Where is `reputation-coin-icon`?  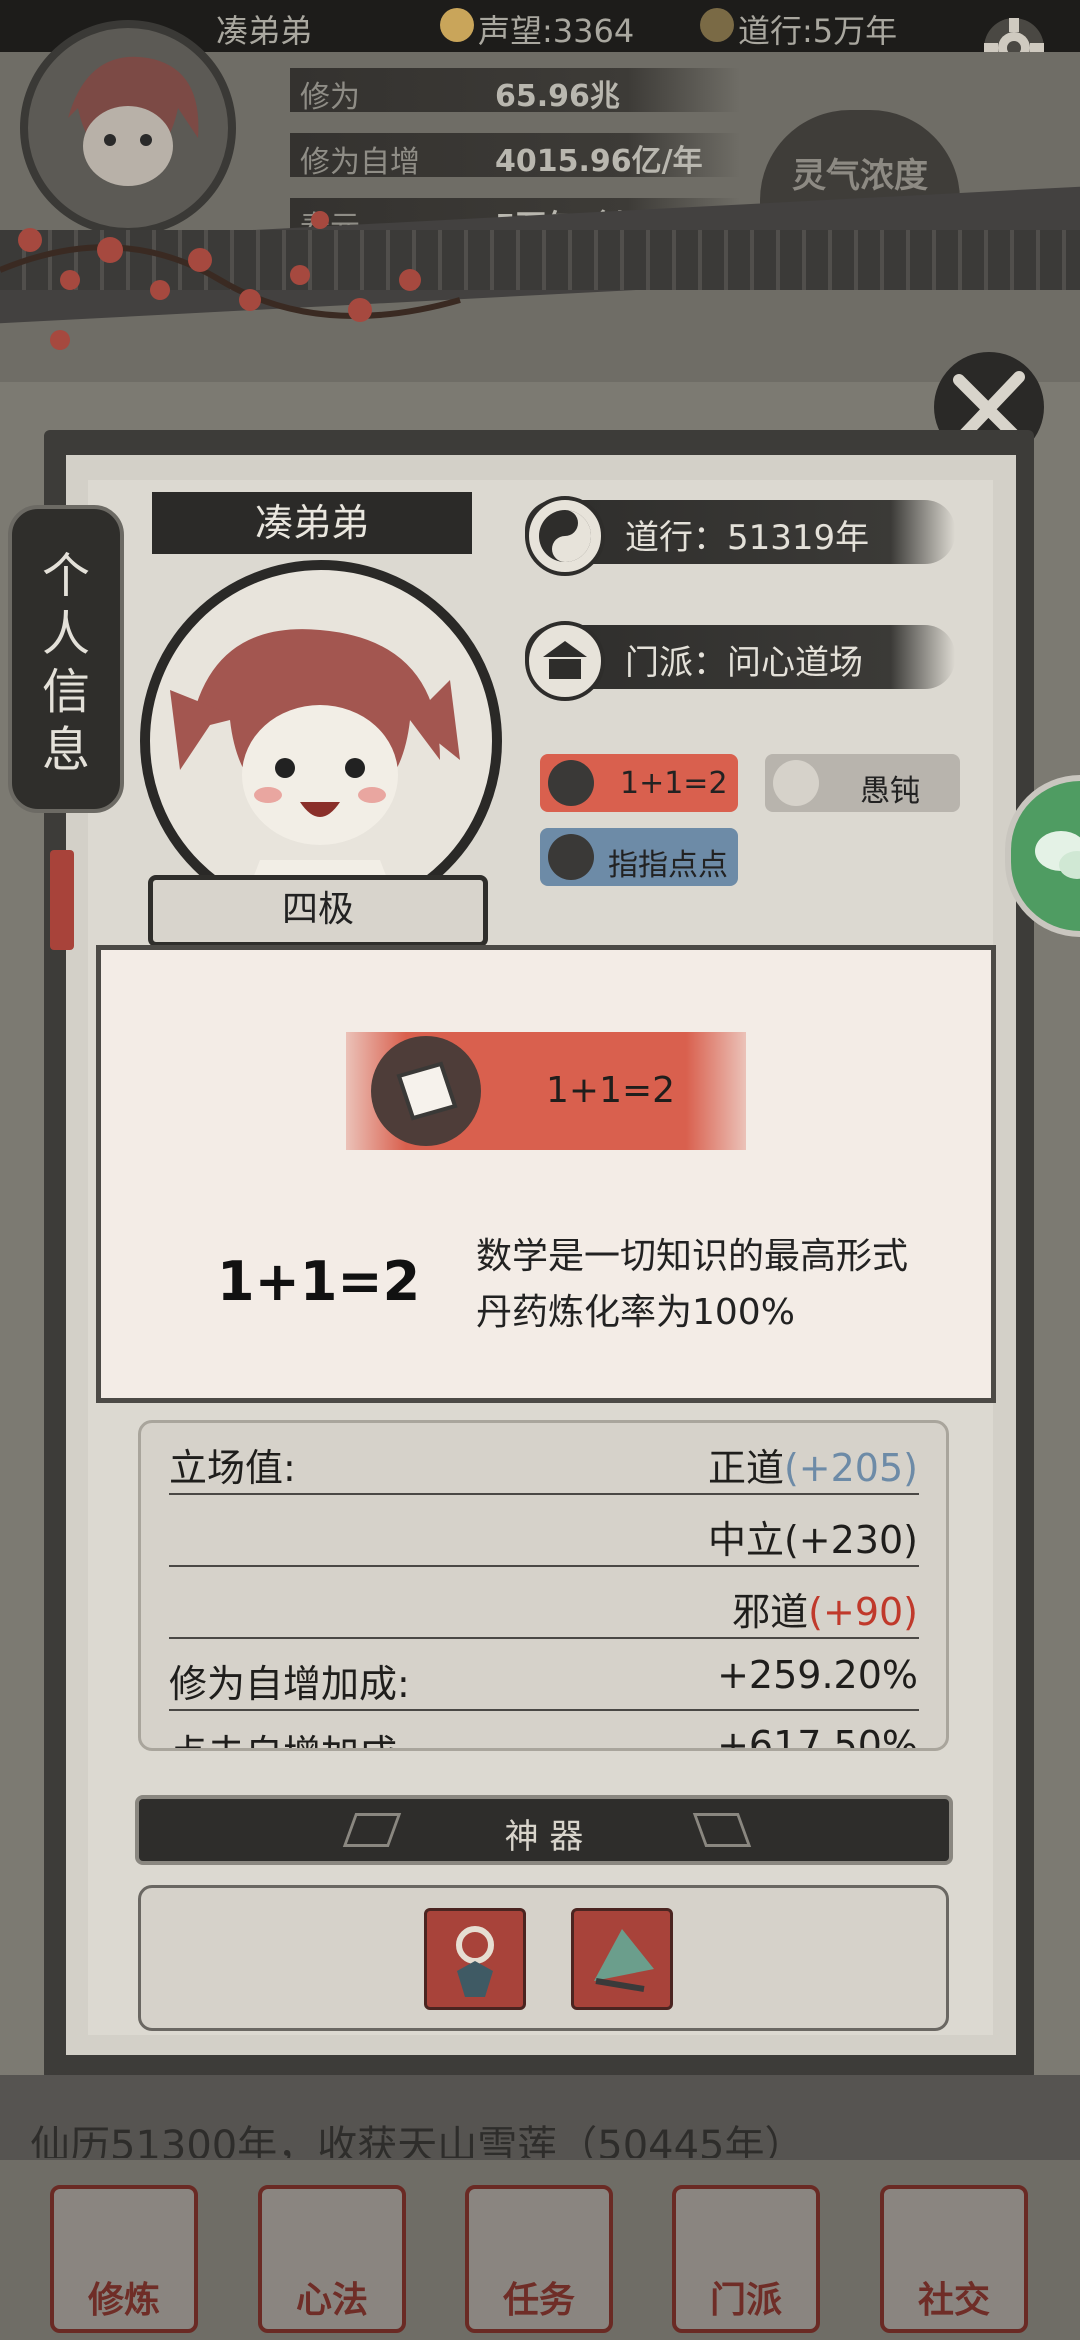
reputation-coin-icon is located at coordinates (457, 25).